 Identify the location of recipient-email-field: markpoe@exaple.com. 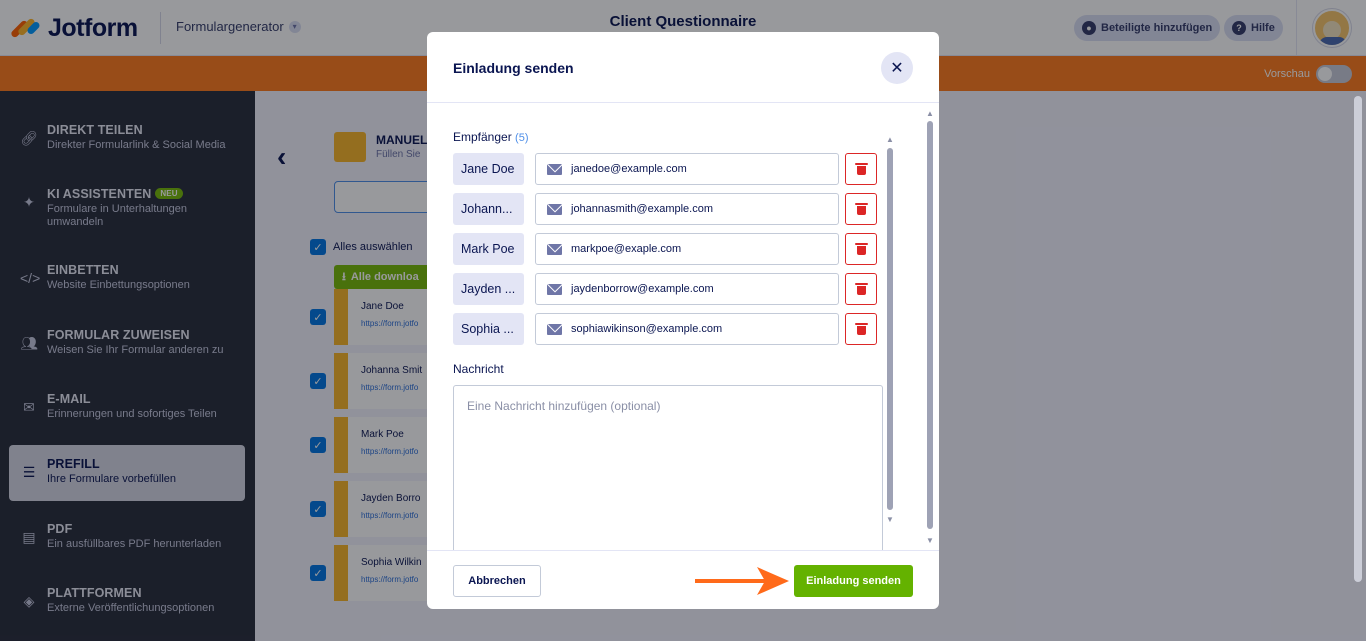
(687, 249).